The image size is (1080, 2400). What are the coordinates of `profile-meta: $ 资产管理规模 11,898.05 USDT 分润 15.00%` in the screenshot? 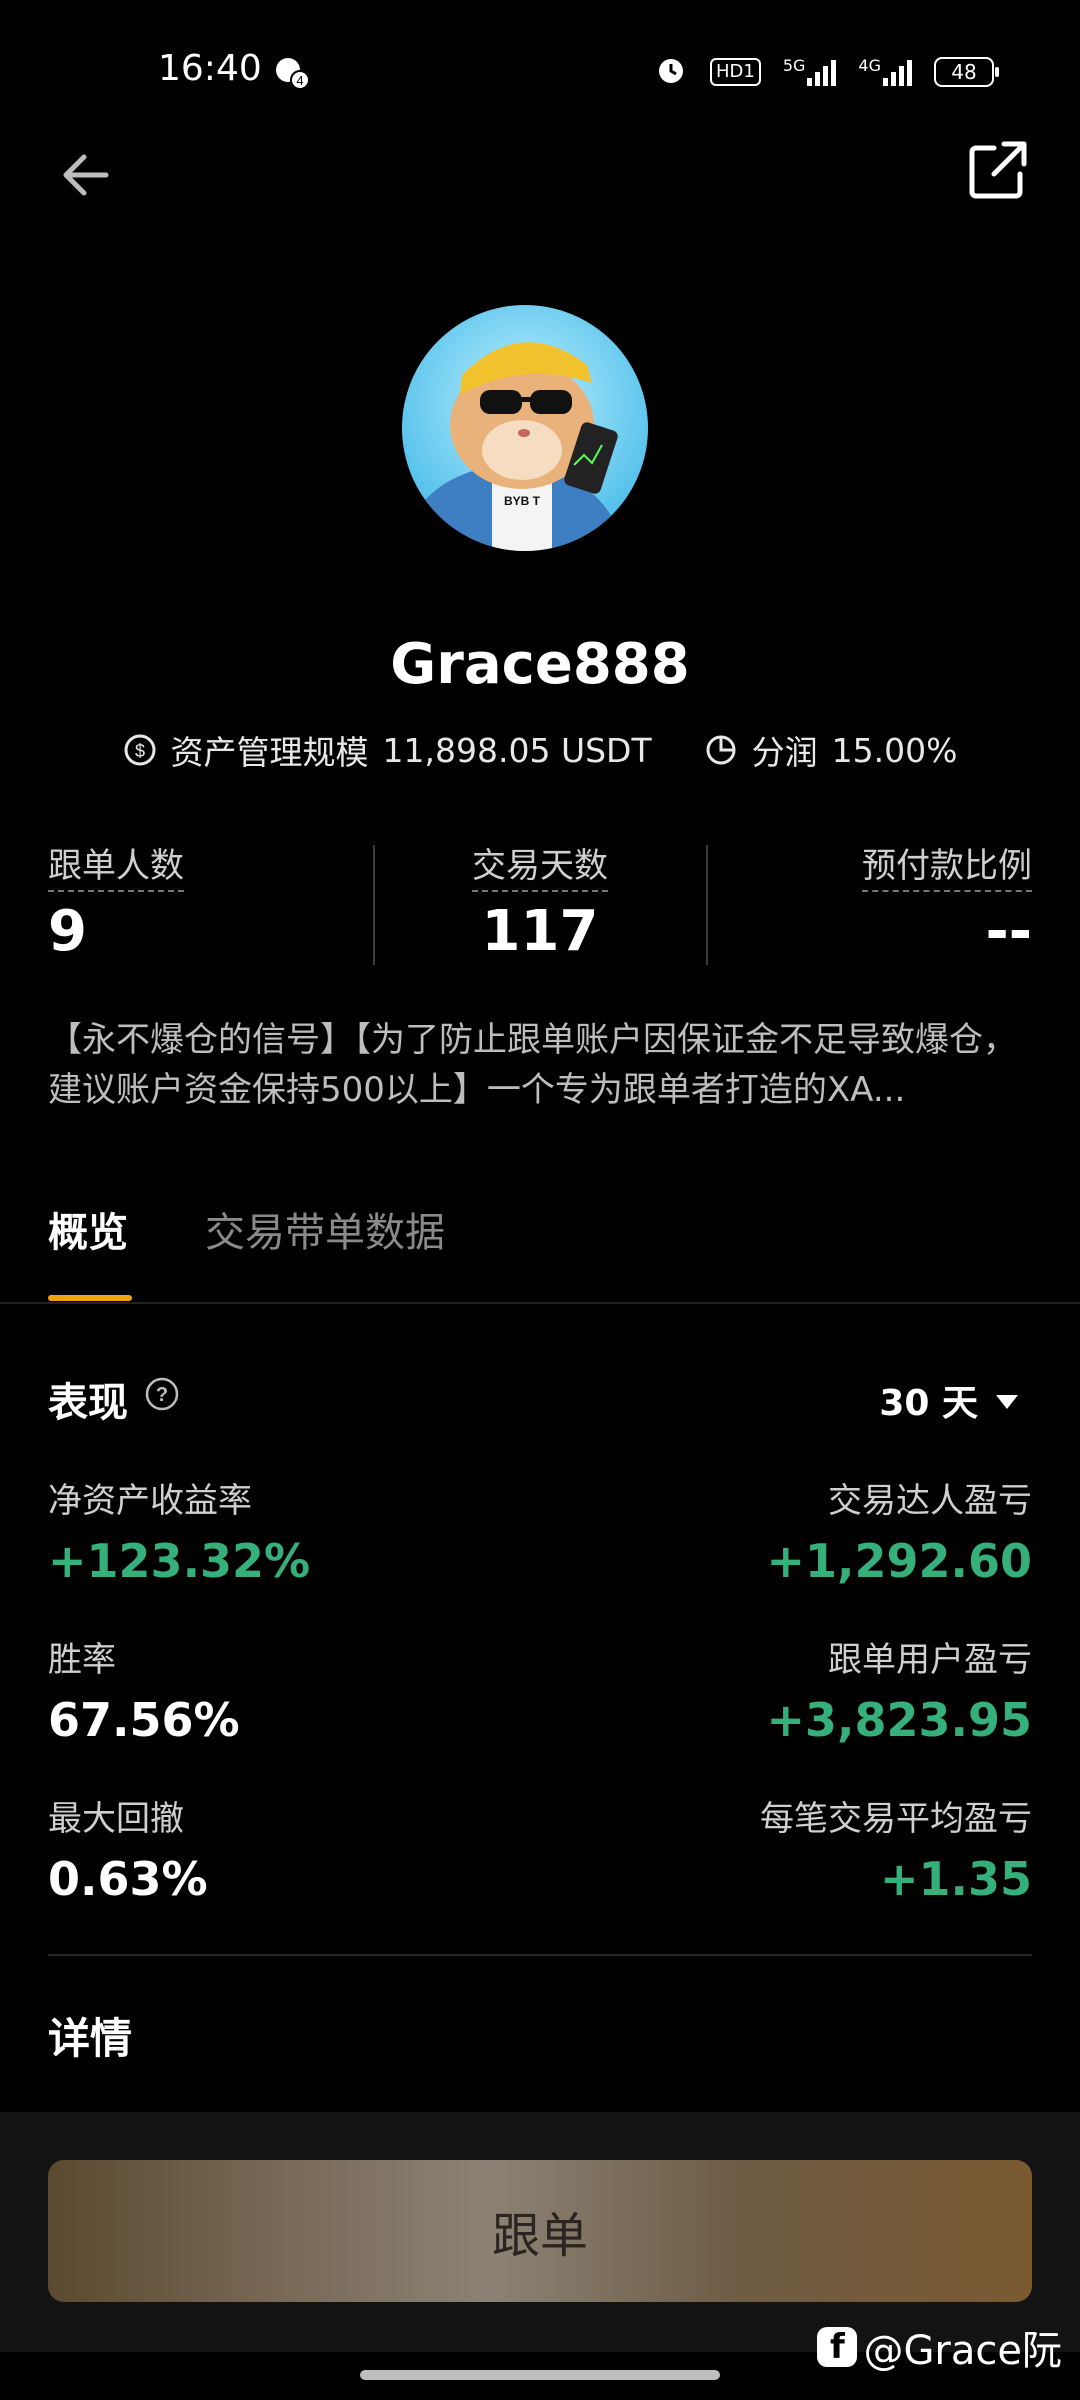 It's located at (540, 750).